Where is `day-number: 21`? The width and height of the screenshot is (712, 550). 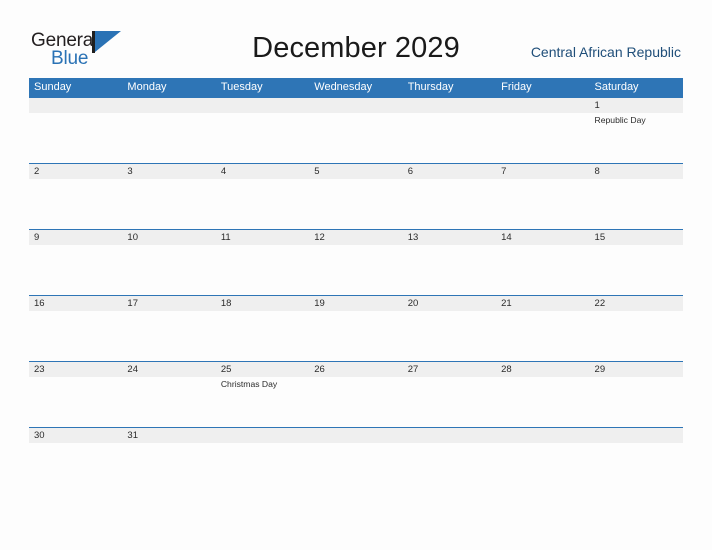
day-number: 21 is located at coordinates (542, 303).